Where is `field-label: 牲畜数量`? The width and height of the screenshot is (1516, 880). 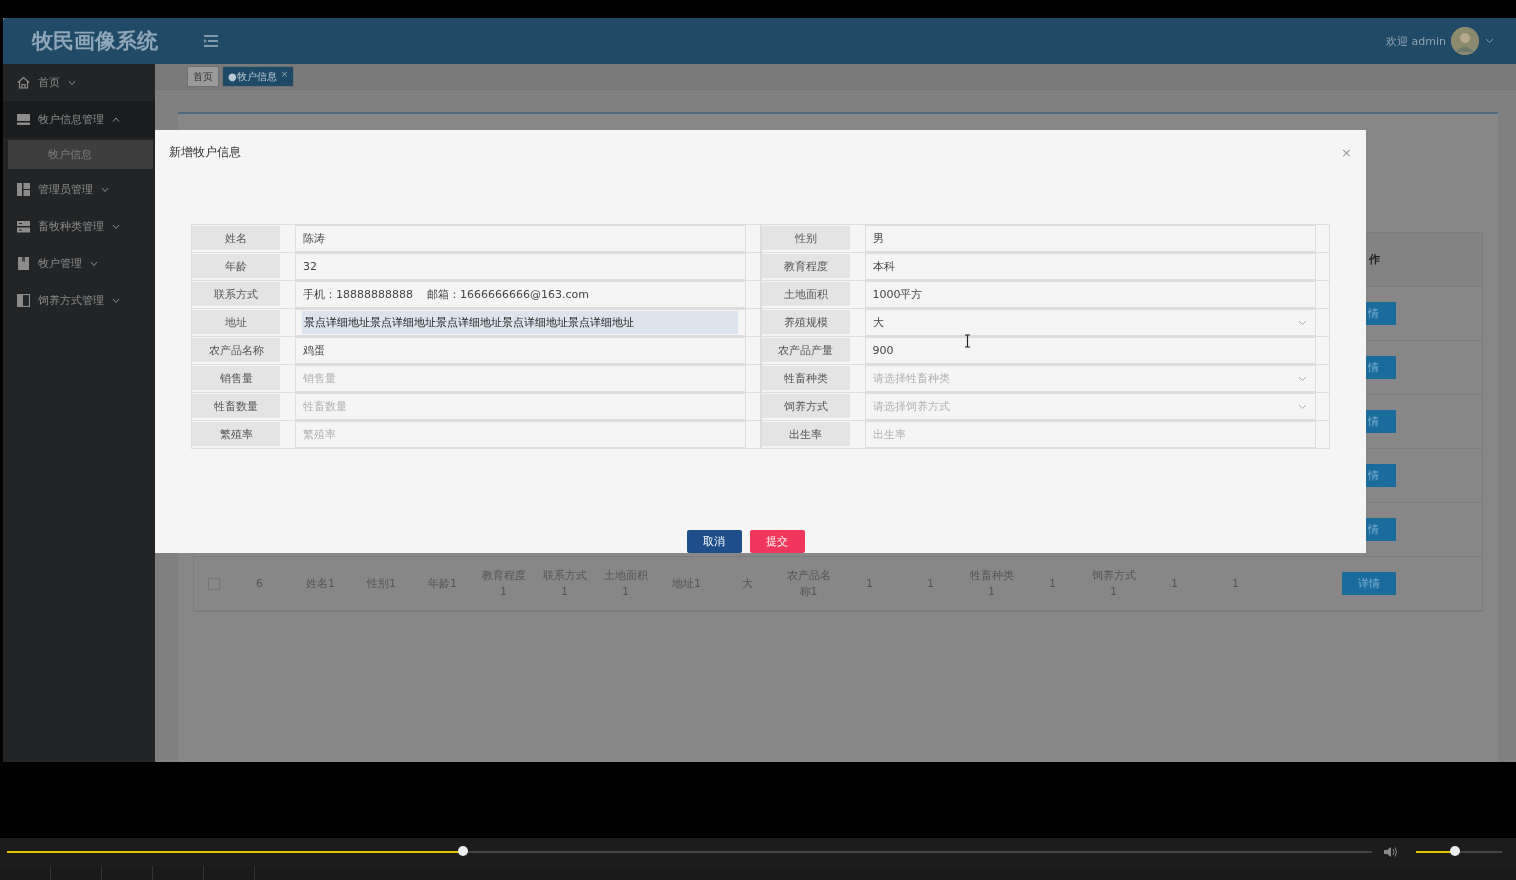
field-label: 牲畜数量 is located at coordinates (236, 406).